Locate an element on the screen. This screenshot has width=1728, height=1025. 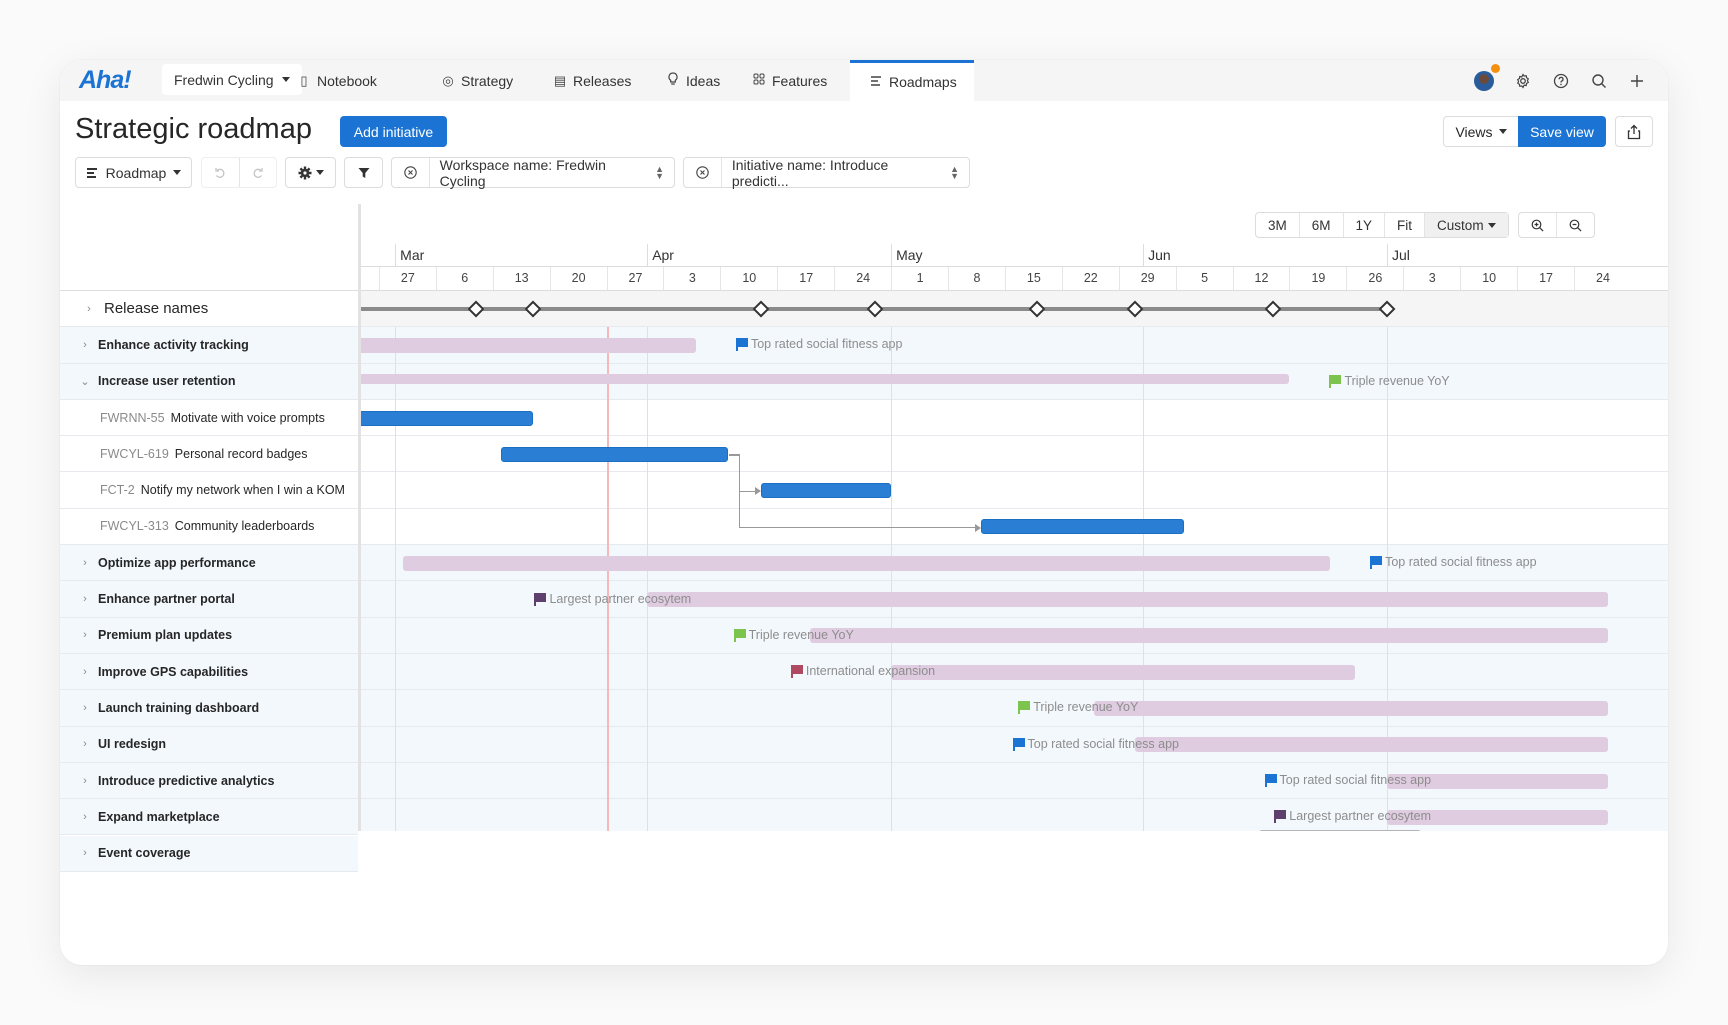
timescale-label: Fit is located at coordinates (1405, 225).